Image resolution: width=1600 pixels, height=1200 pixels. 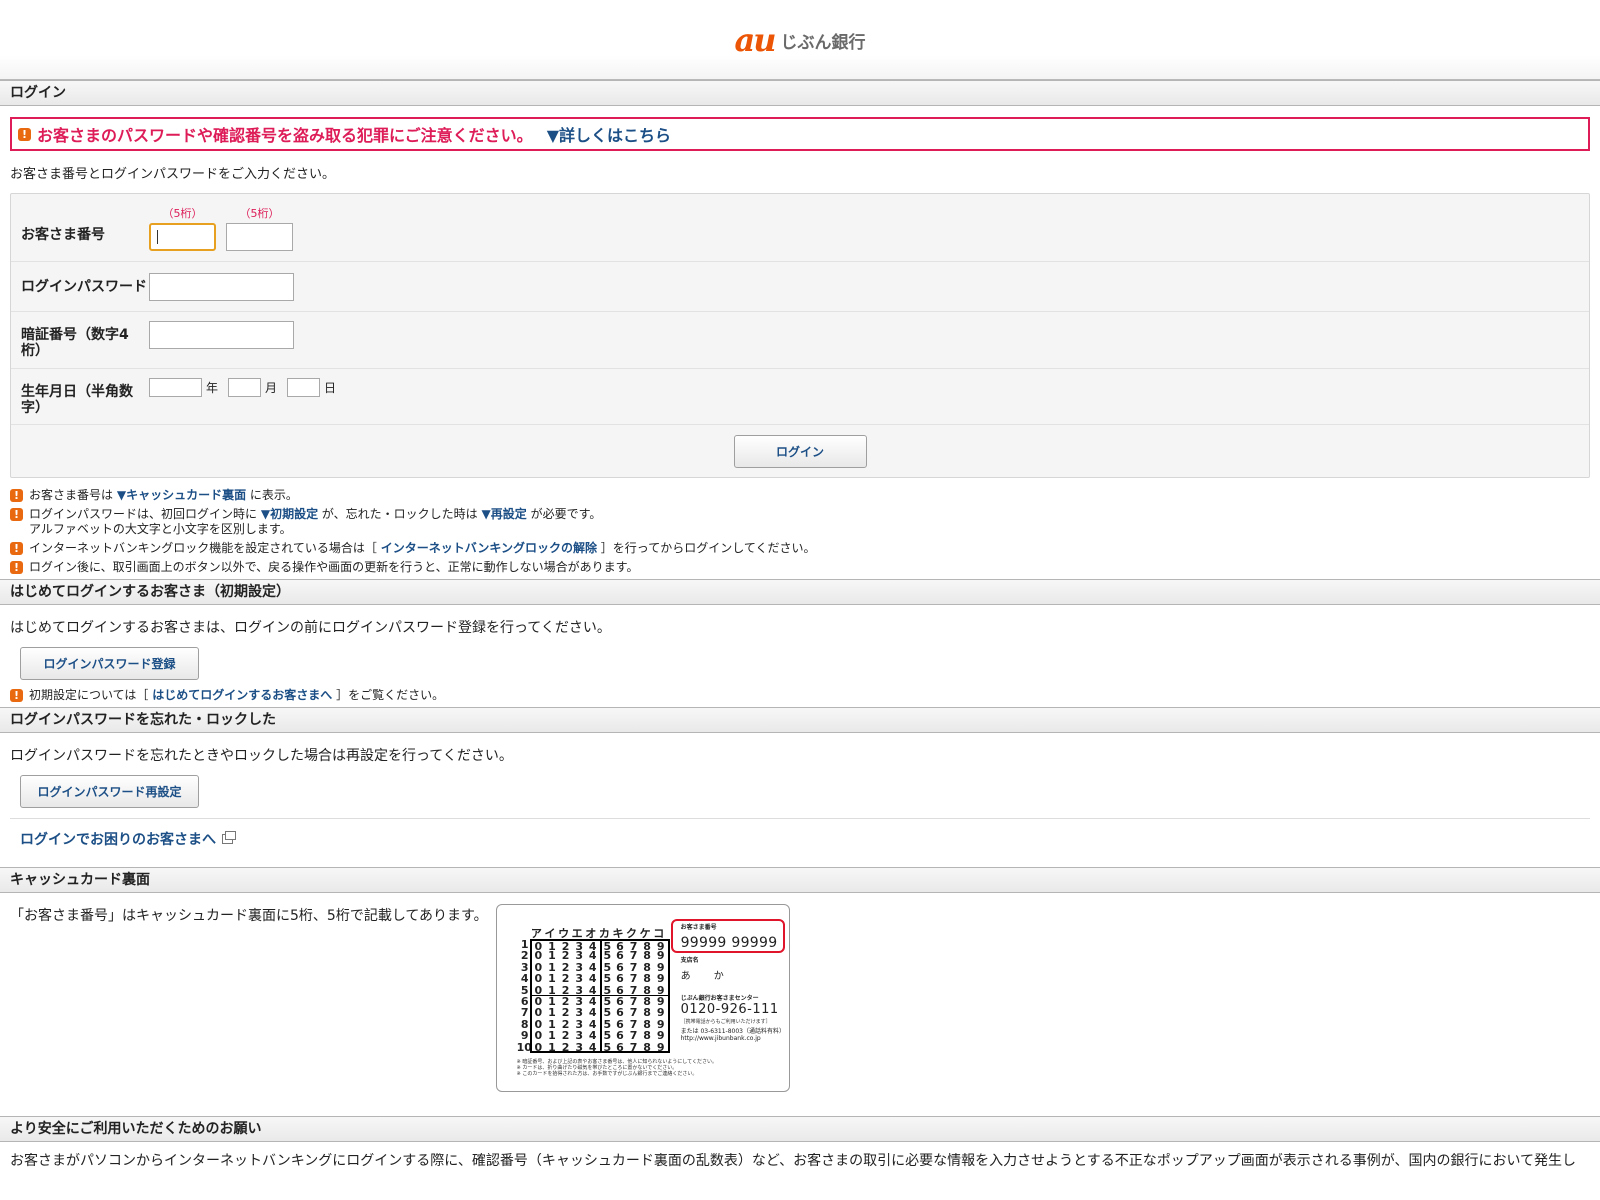 What do you see at coordinates (504, 514) in the screenshot?
I see `reset-link: ▼再設定` at bounding box center [504, 514].